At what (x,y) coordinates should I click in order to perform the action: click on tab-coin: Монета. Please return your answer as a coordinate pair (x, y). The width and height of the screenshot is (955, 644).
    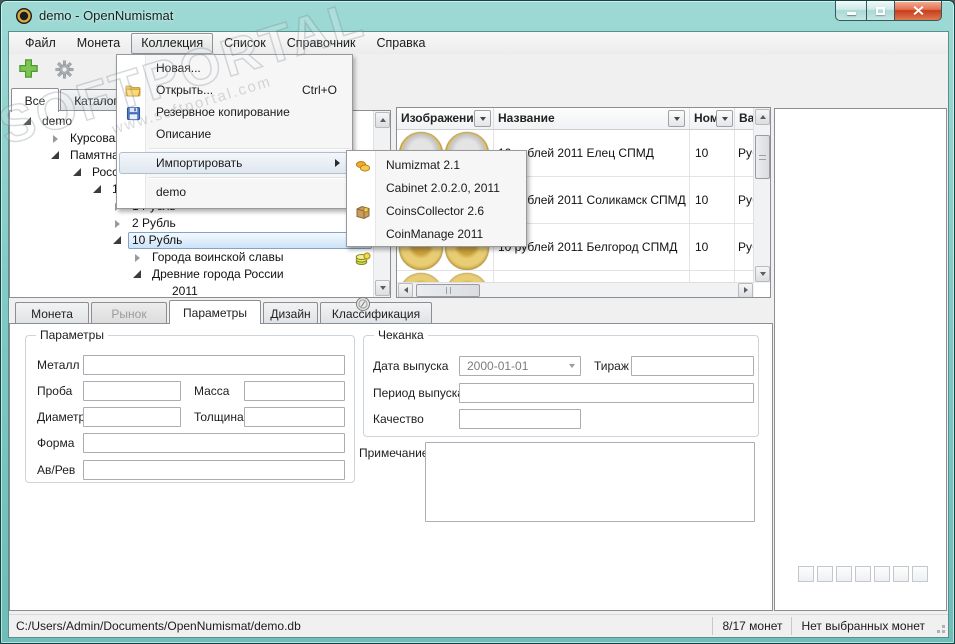
    Looking at the image, I should click on (52, 313).